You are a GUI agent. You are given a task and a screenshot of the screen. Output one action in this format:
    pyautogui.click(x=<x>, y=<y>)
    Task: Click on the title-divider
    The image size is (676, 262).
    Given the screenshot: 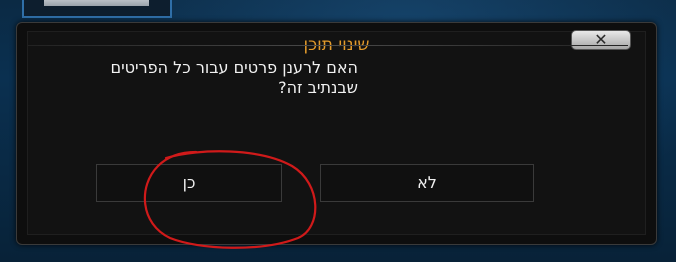 What is the action you would take?
    pyautogui.click(x=328, y=45)
    